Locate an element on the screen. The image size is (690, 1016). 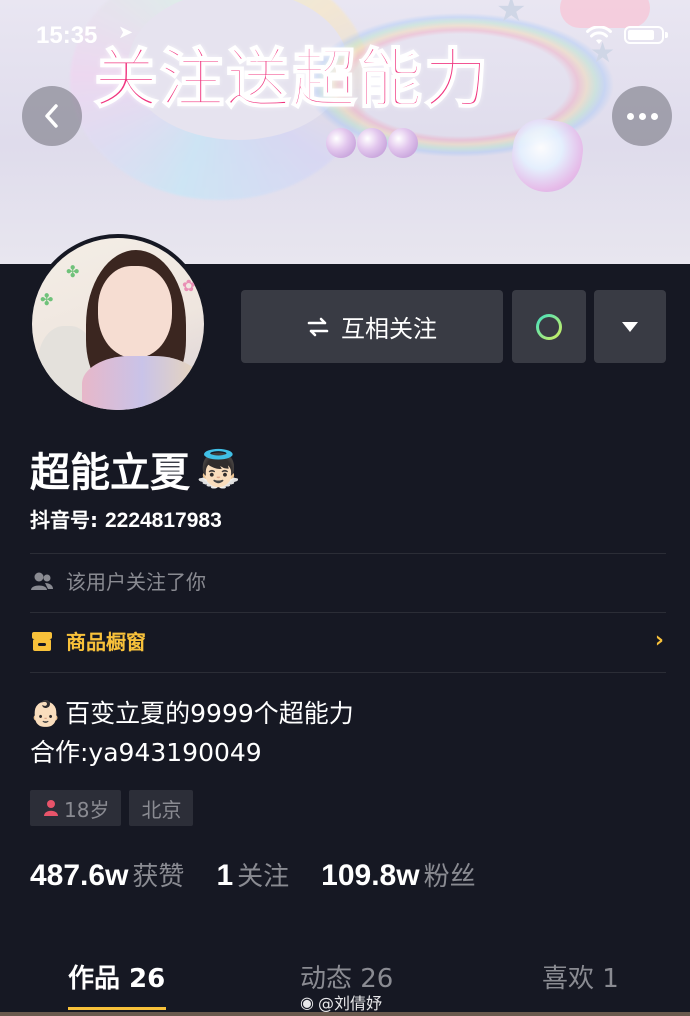
douyin-id-label: 抖音号: is located at coordinates (64, 520).